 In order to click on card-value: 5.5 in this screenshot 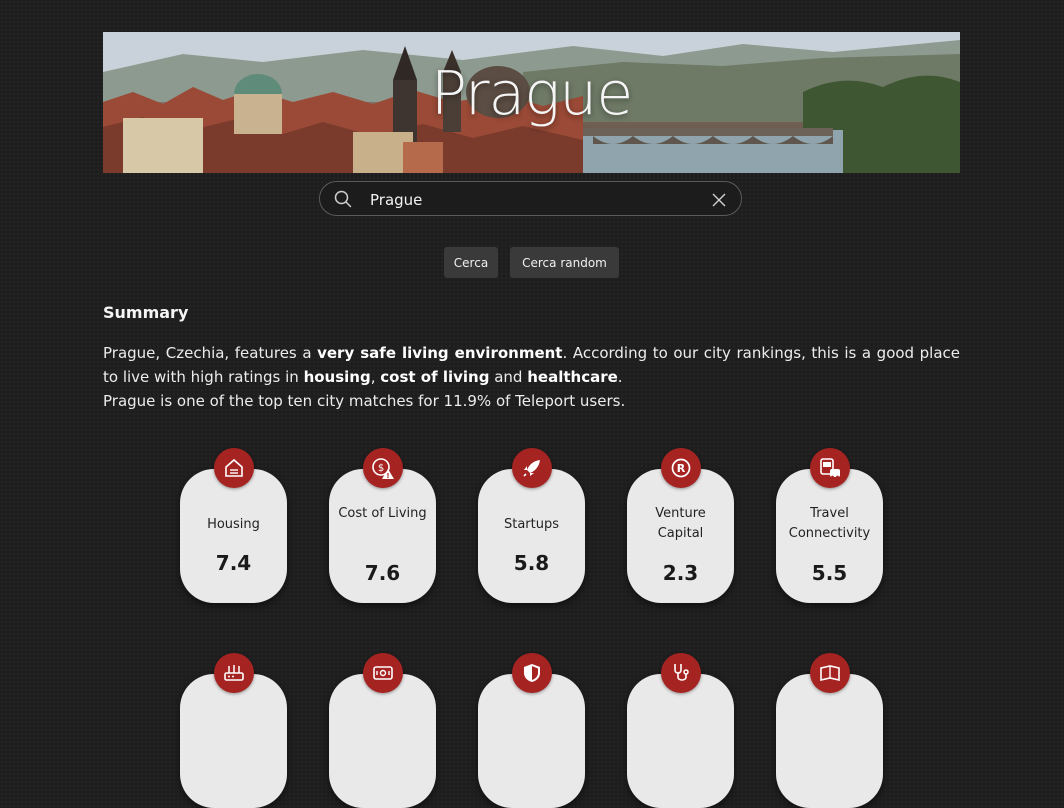, I will do `click(829, 573)`.